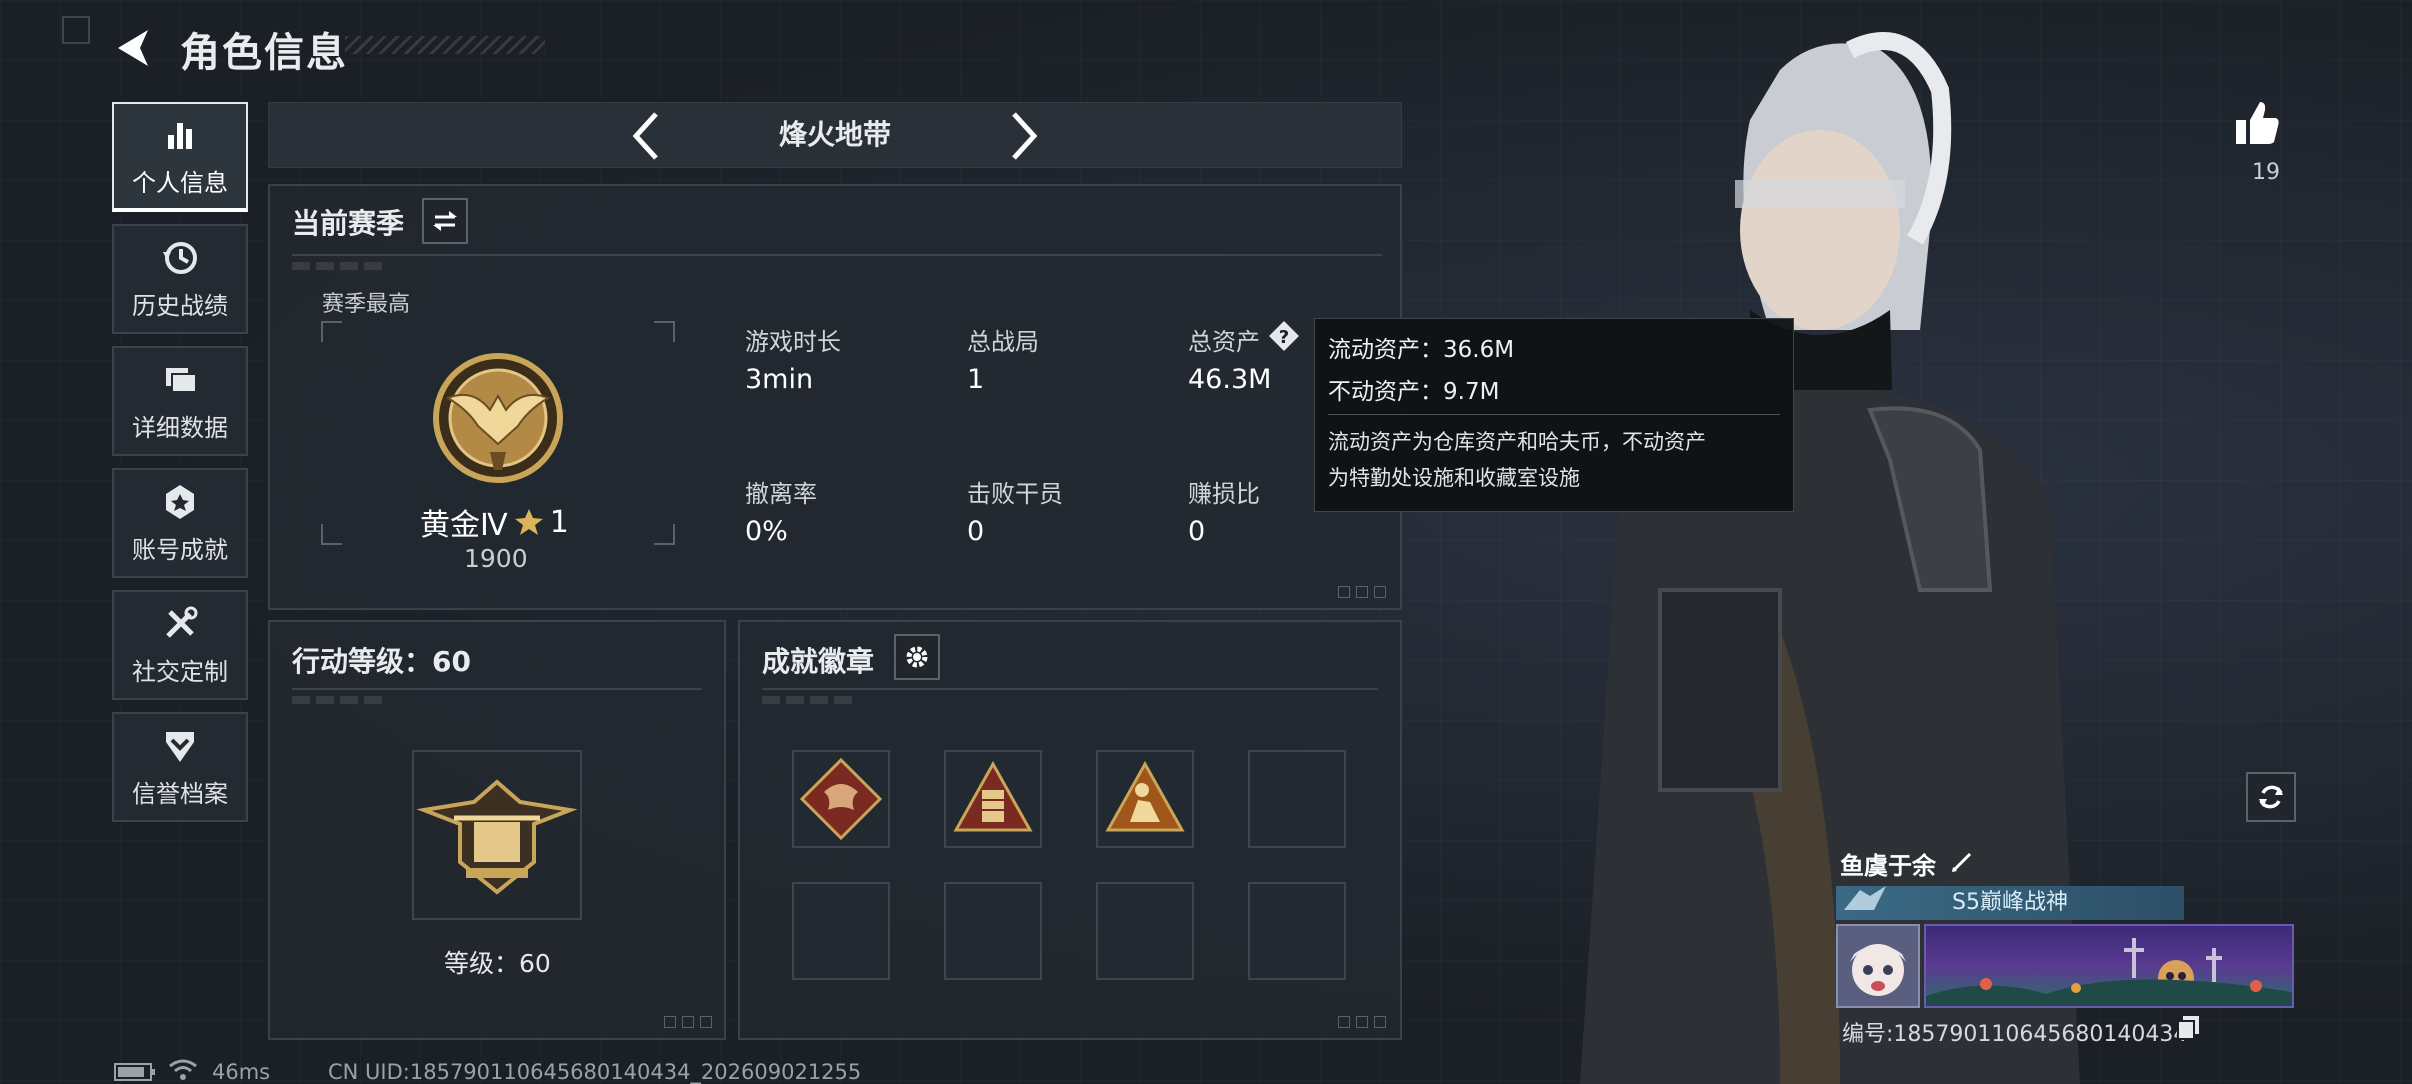  I want to click on sidebar-item-label: 历史战绩, so click(180, 305).